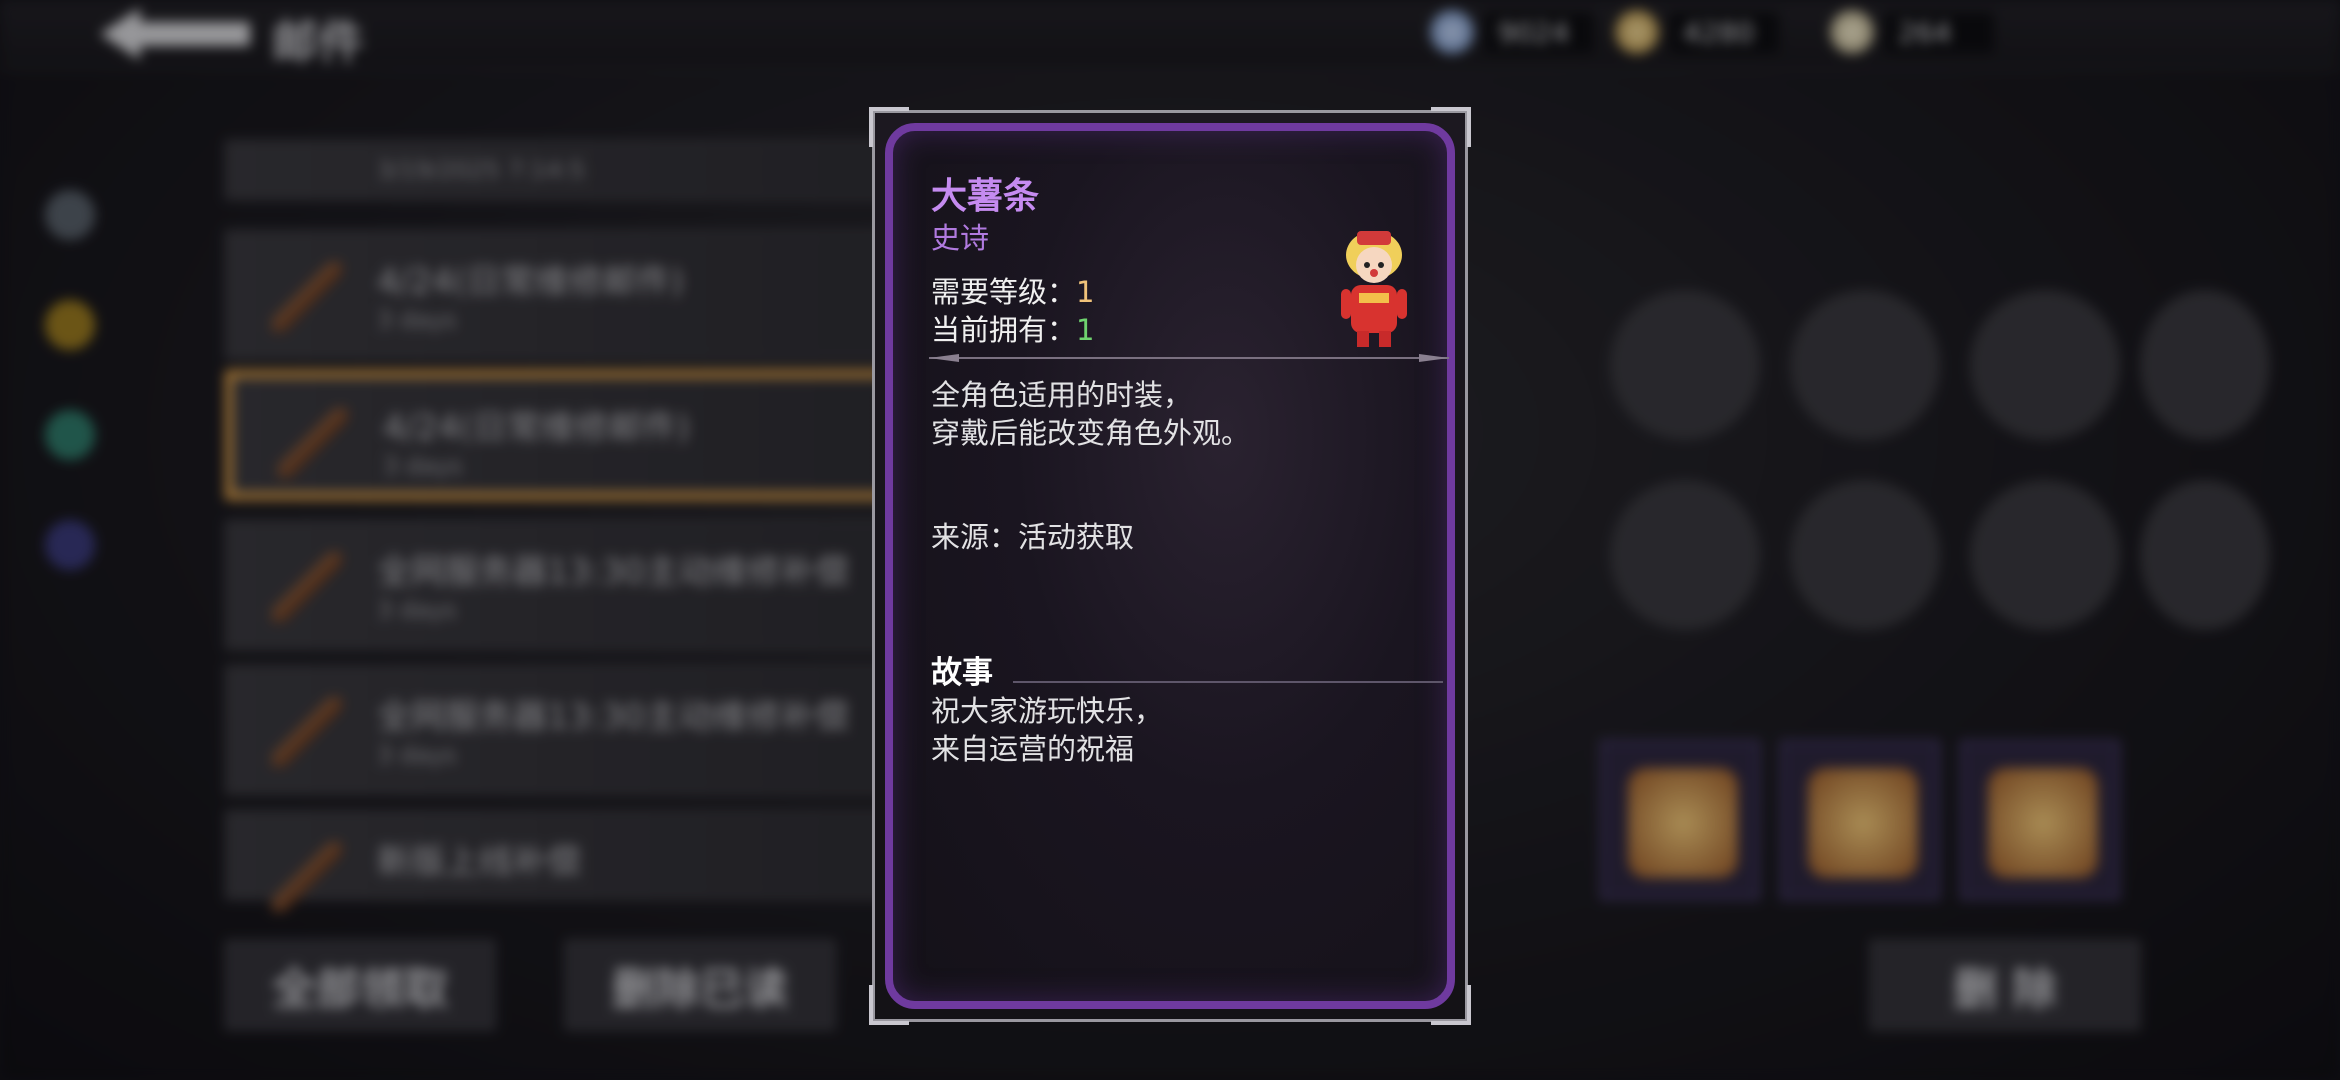 This screenshot has width=2340, height=1080. What do you see at coordinates (1047, 711) in the screenshot?
I see `story-line: 祝大家游玩快乐，` at bounding box center [1047, 711].